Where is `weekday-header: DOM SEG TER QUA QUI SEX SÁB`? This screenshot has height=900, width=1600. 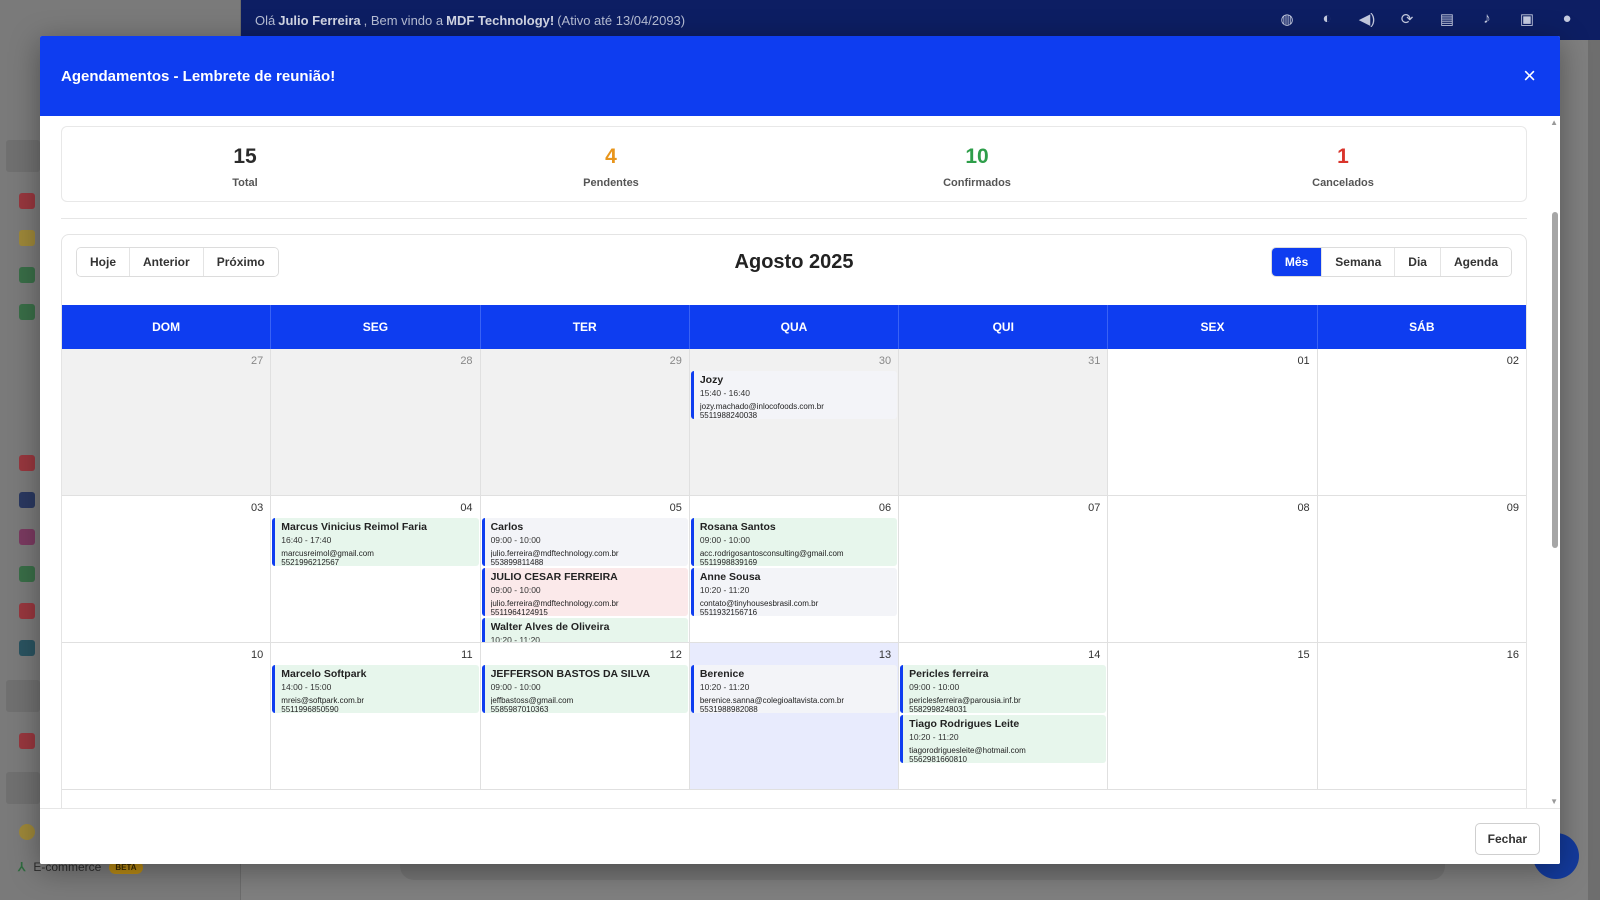
weekday-header: DOM SEG TER QUA QUI SEX SÁB is located at coordinates (794, 327).